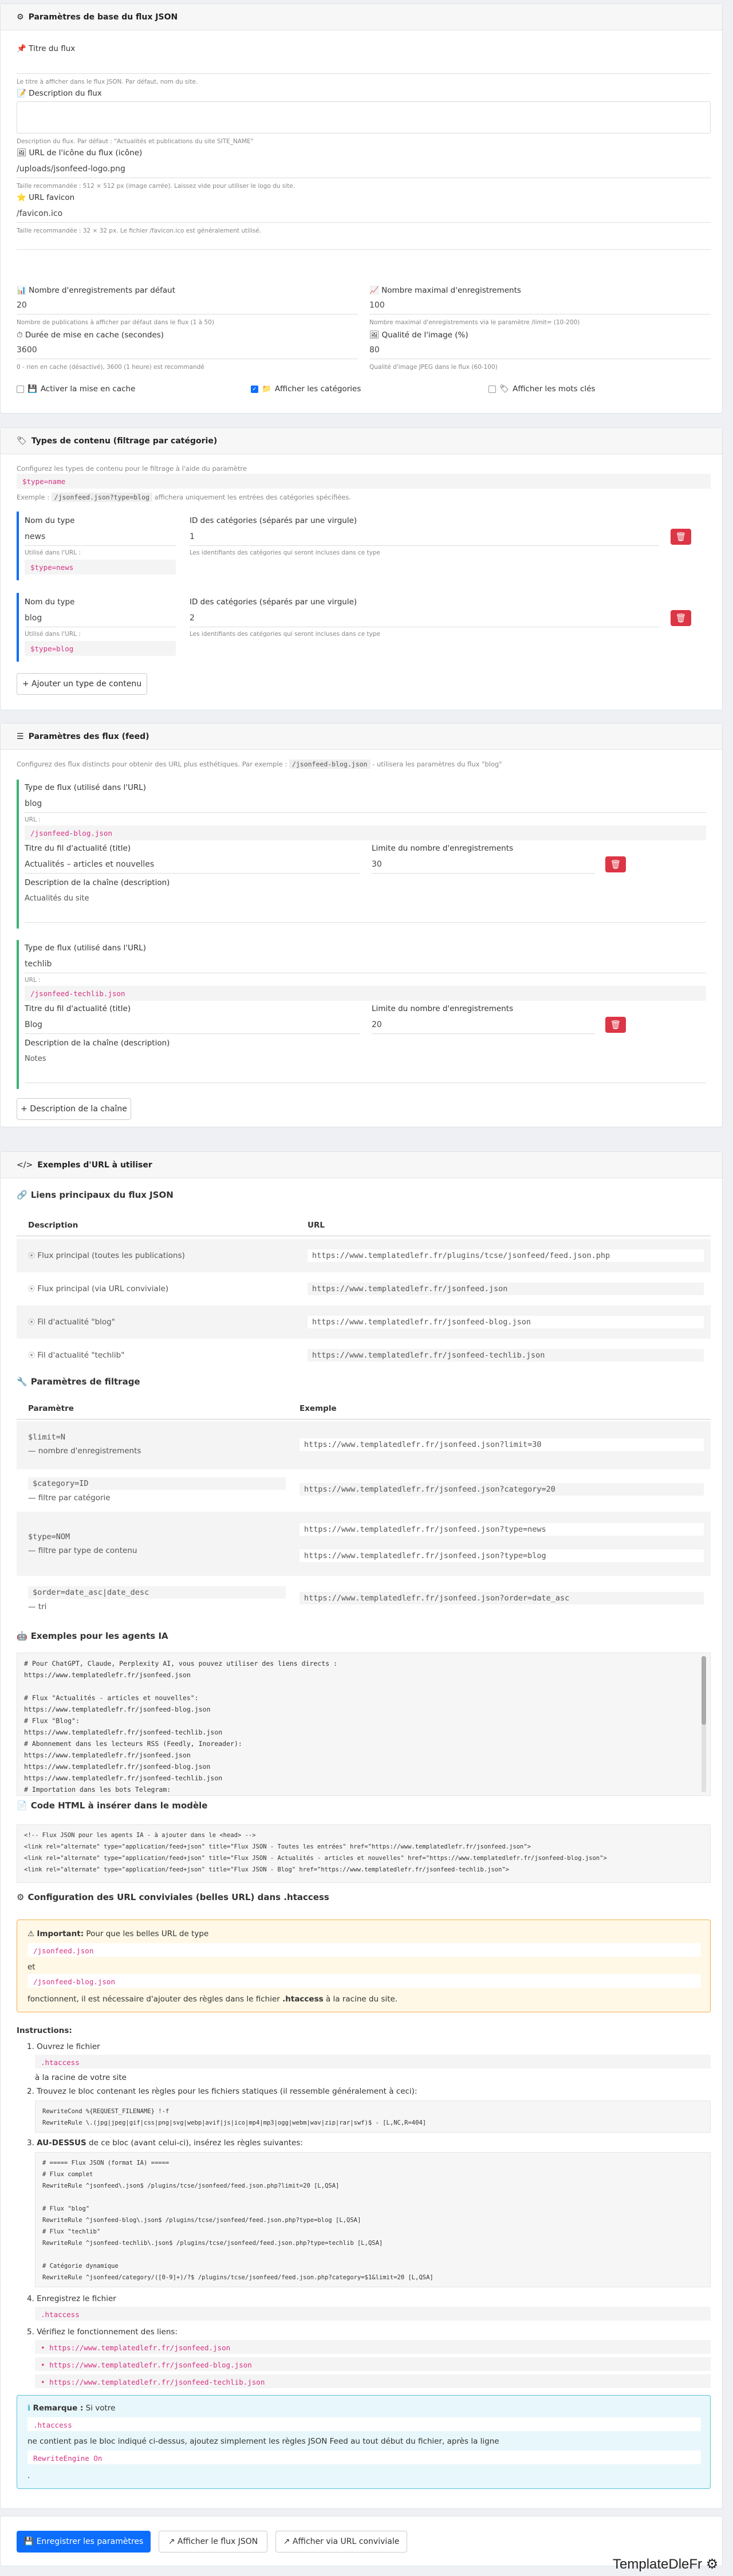  I want to click on feed-limit-input: 30, so click(483, 865).